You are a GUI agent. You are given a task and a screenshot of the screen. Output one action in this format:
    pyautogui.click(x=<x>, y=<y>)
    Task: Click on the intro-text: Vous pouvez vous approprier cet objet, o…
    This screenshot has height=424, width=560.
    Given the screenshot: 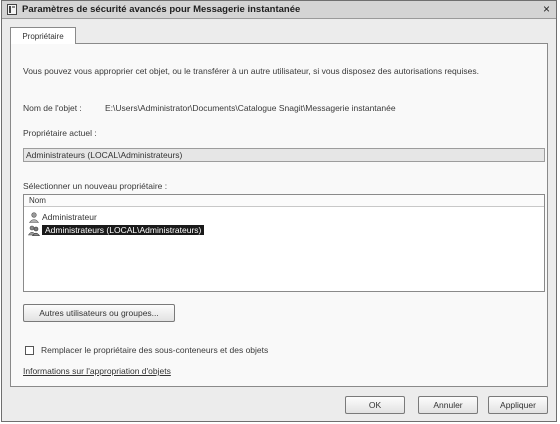 What is the action you would take?
    pyautogui.click(x=251, y=71)
    